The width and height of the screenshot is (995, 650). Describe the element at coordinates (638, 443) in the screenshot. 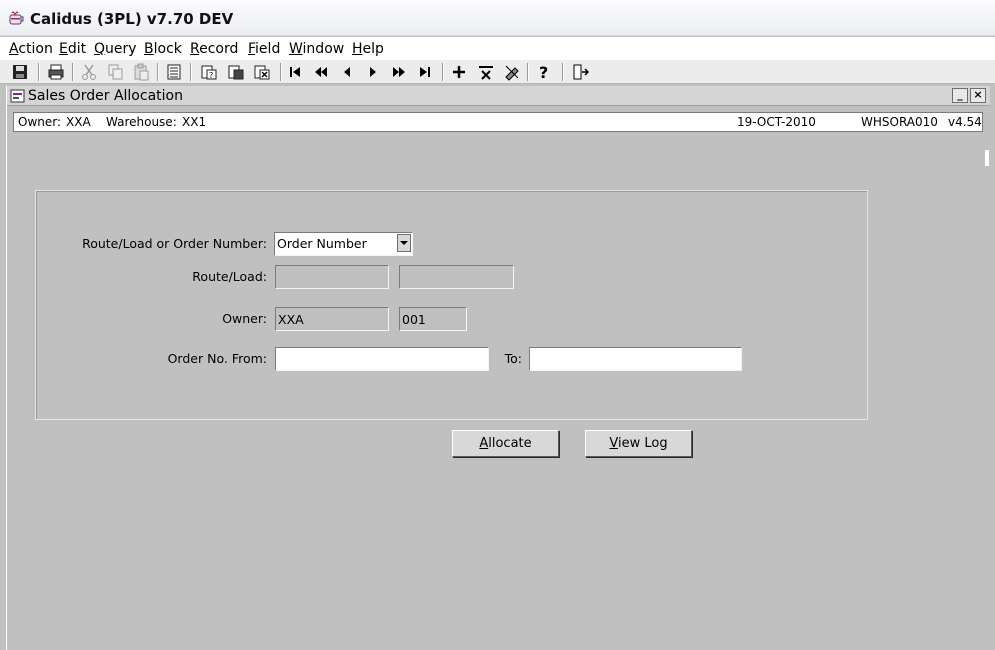

I see `view-log-button: View Log` at that location.